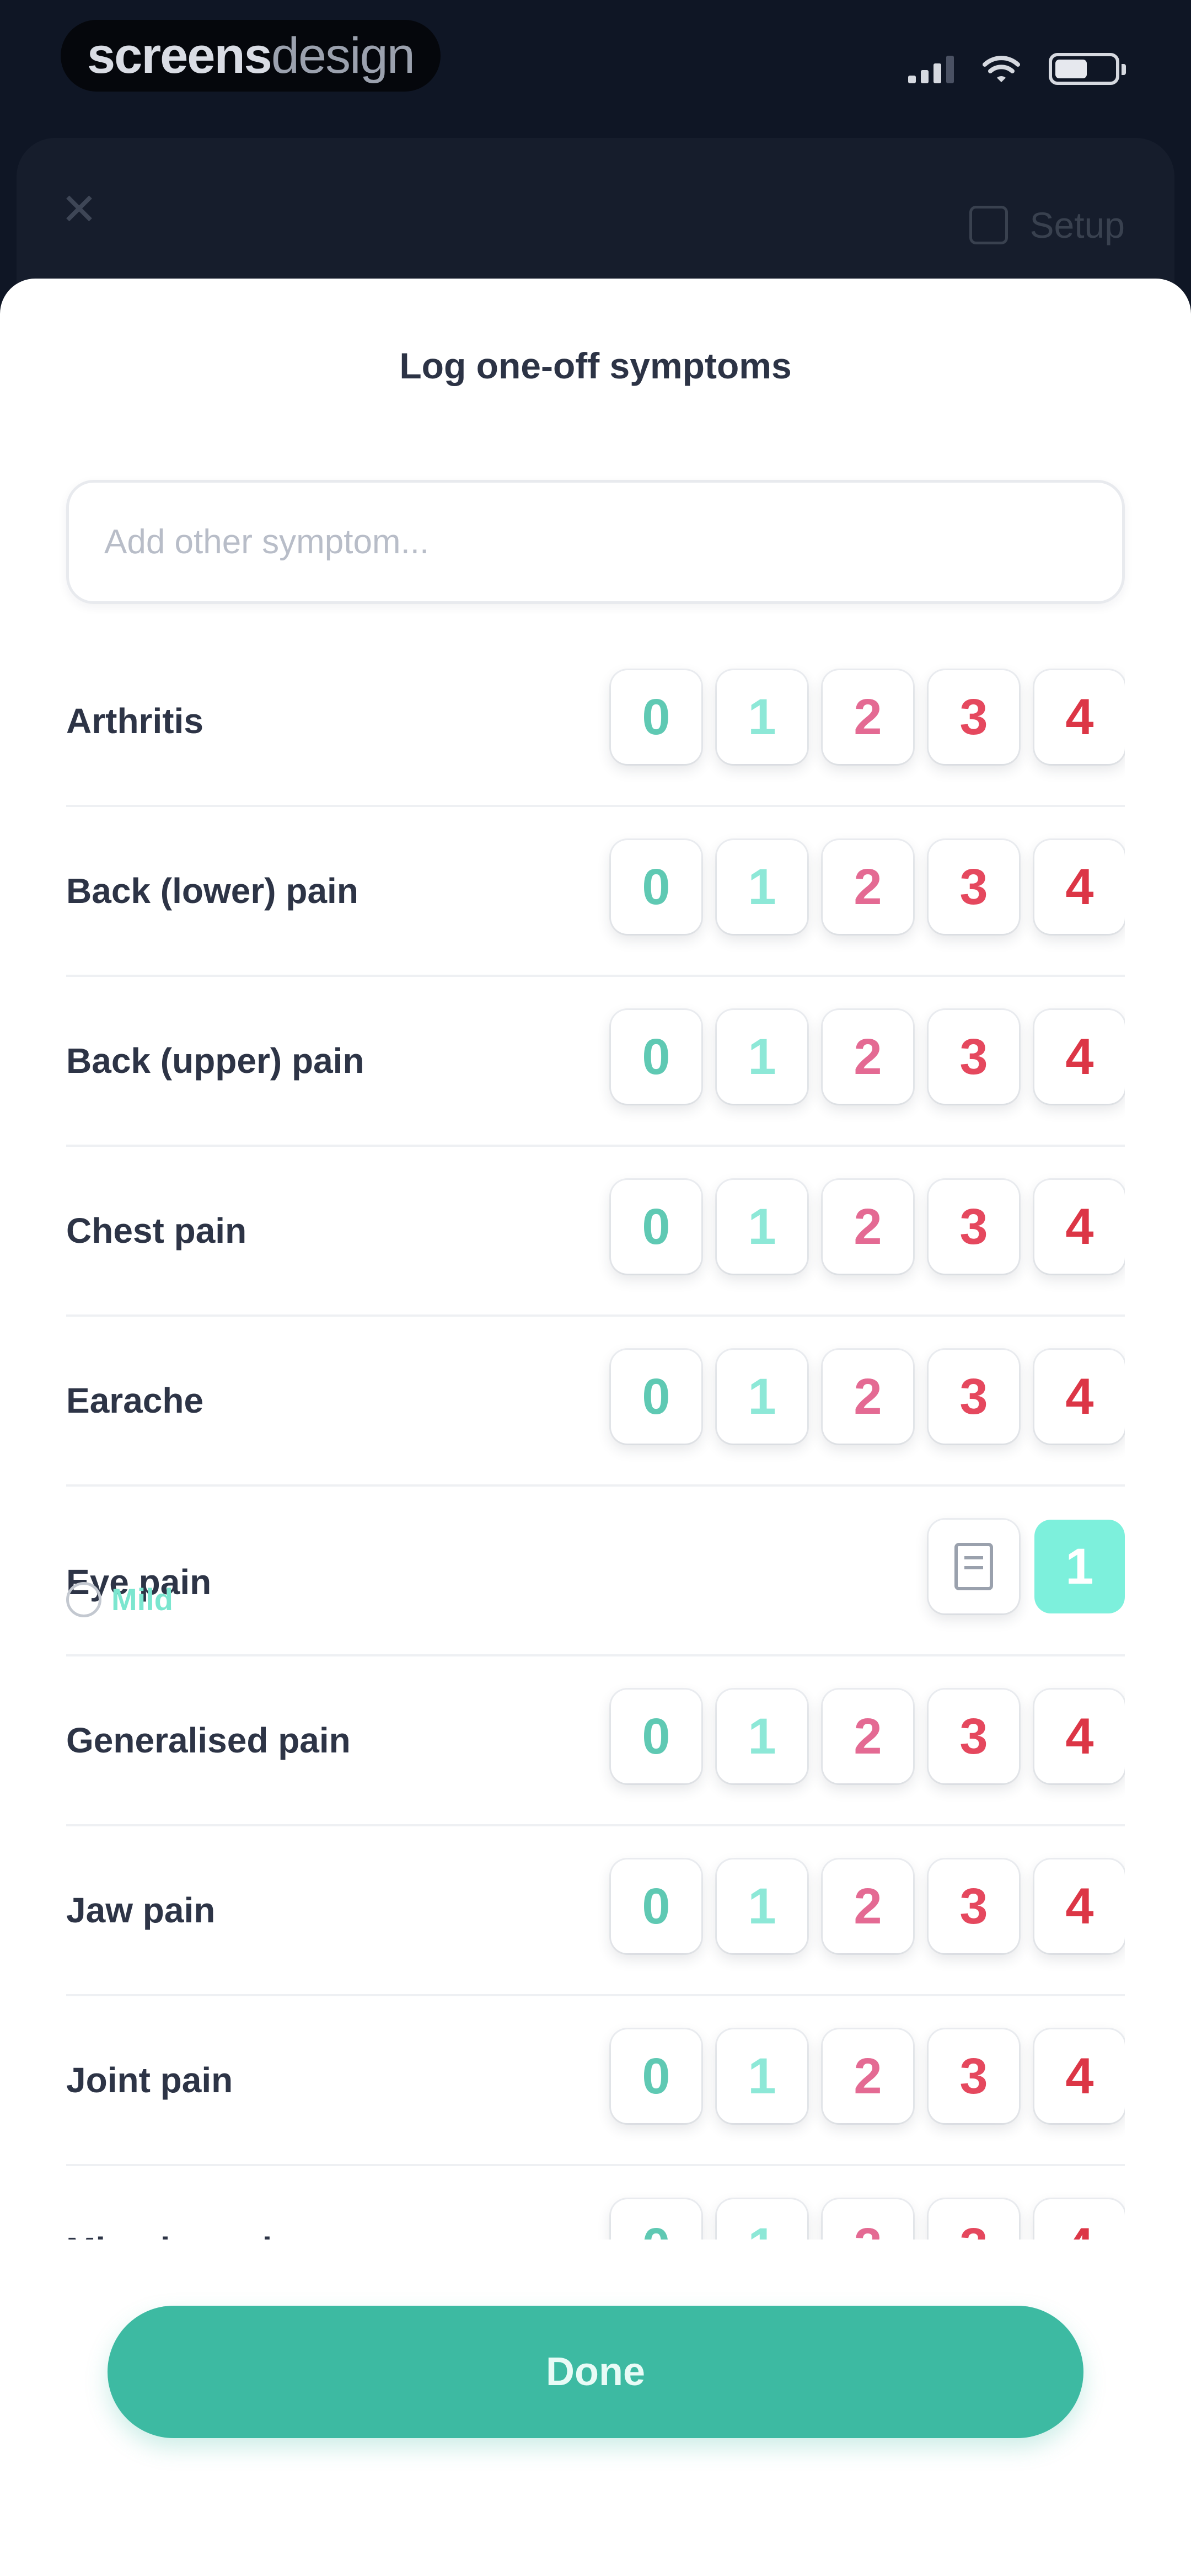 The image size is (1191, 2576). I want to click on sheet-title: Log one-off symptoms, so click(595, 365).